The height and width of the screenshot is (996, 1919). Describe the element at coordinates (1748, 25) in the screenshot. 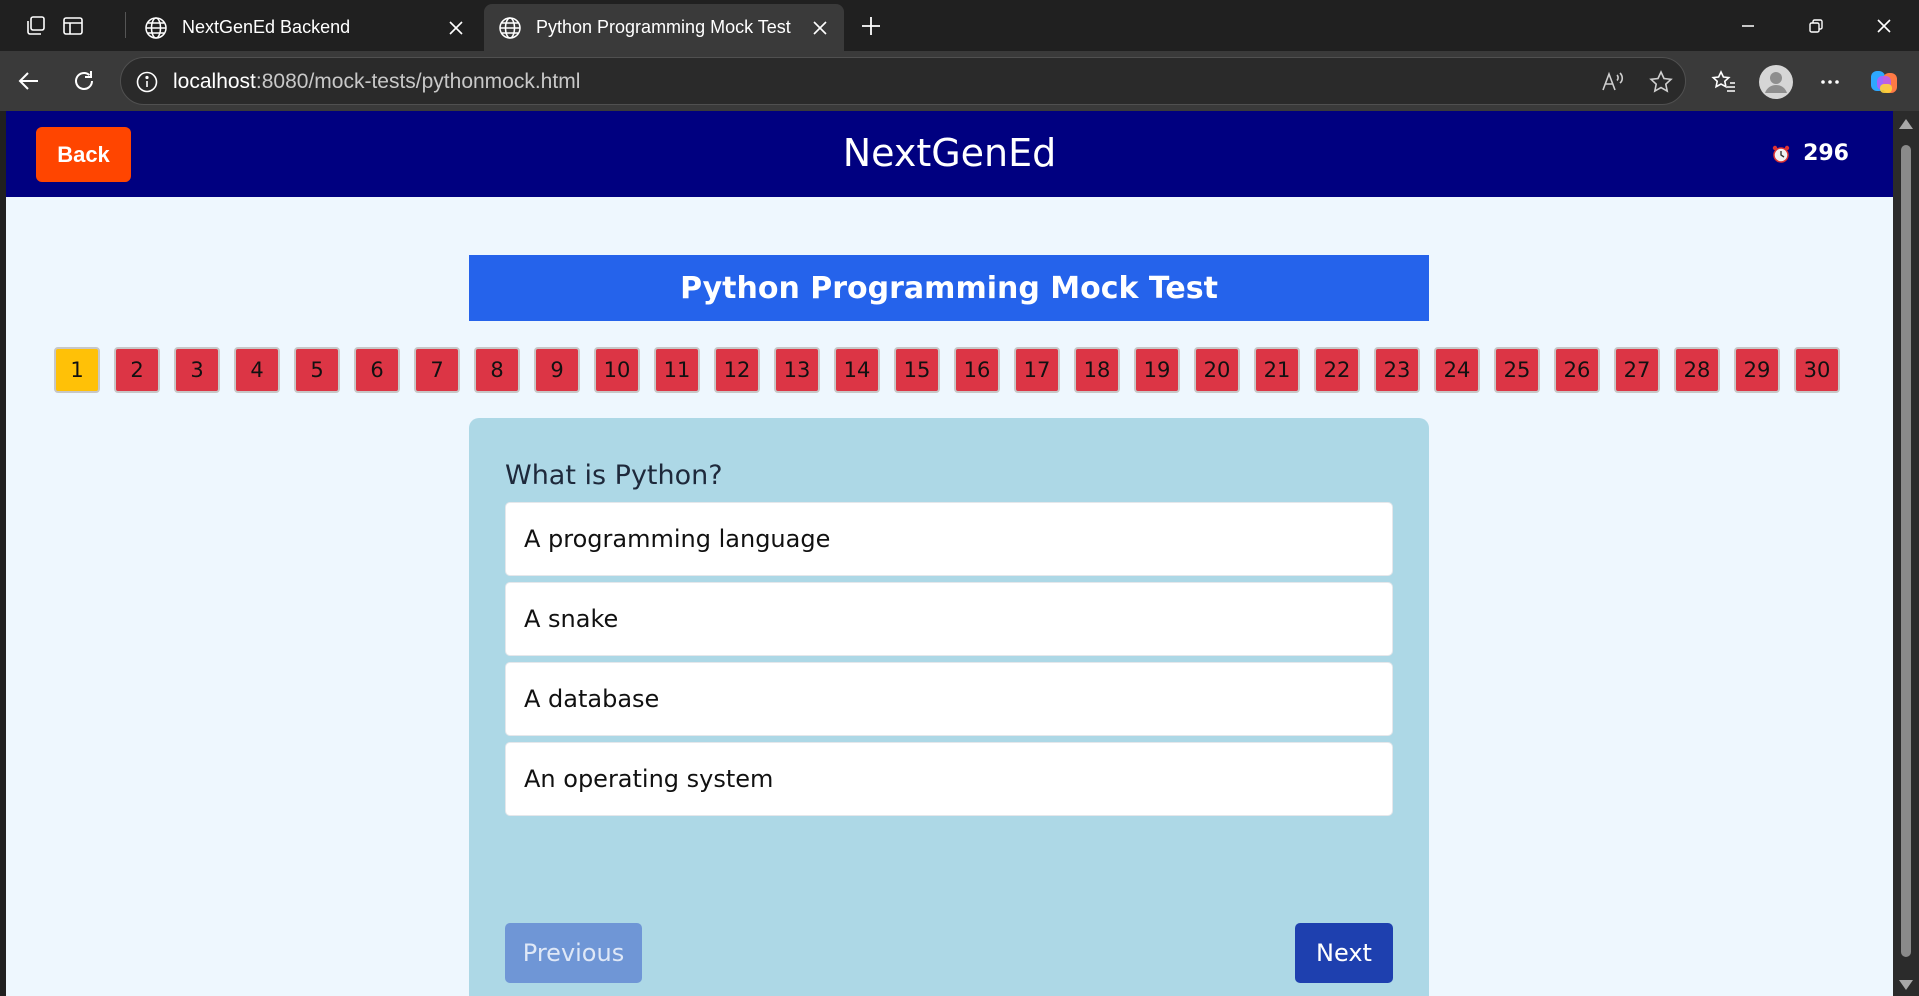

I see `minimize-icon` at that location.